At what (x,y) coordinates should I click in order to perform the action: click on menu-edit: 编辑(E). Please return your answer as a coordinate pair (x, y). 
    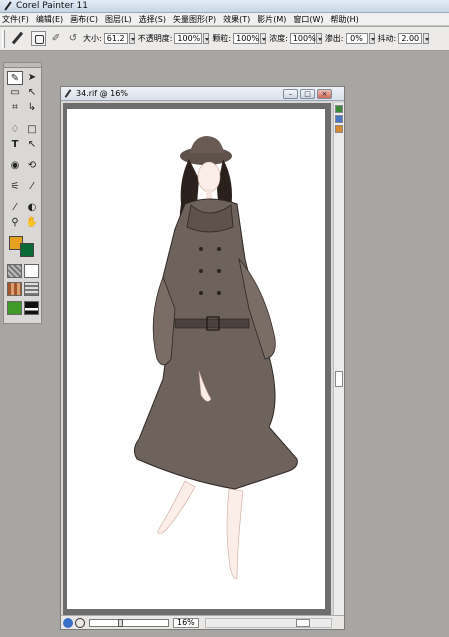
    Looking at the image, I should click on (49, 19).